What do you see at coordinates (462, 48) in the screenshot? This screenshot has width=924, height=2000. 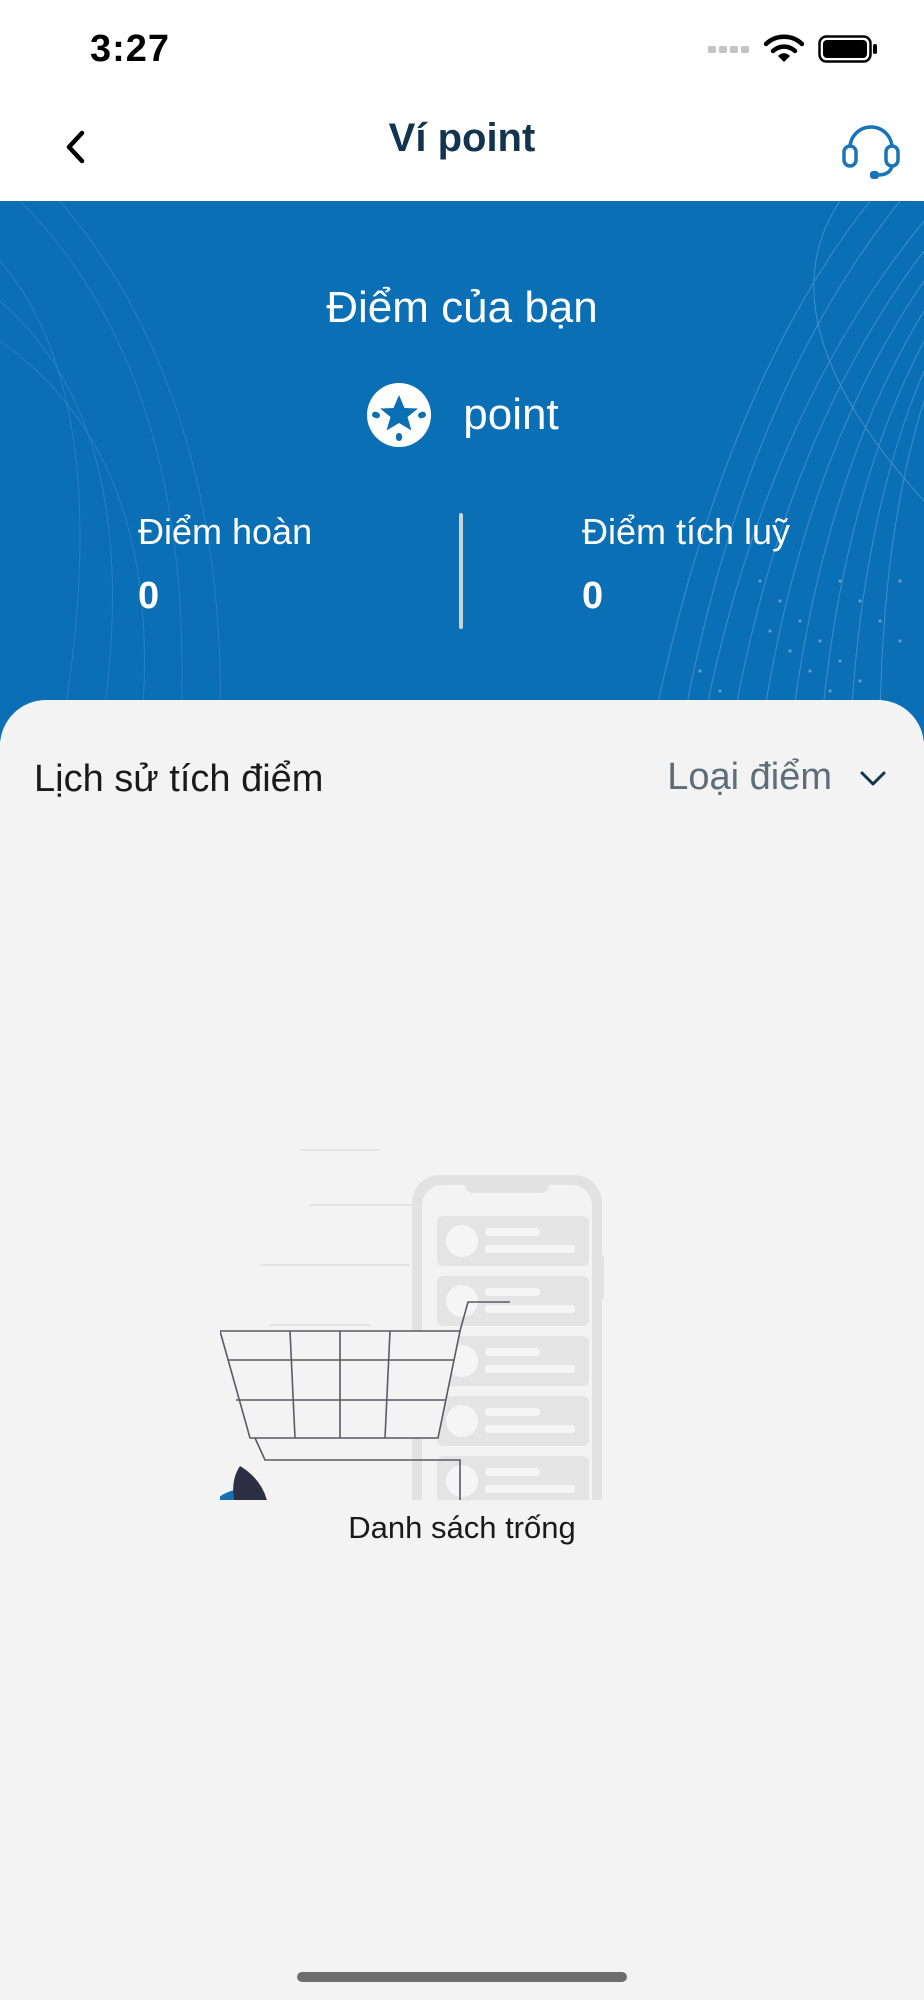 I see `status-bar: 3:27` at bounding box center [462, 48].